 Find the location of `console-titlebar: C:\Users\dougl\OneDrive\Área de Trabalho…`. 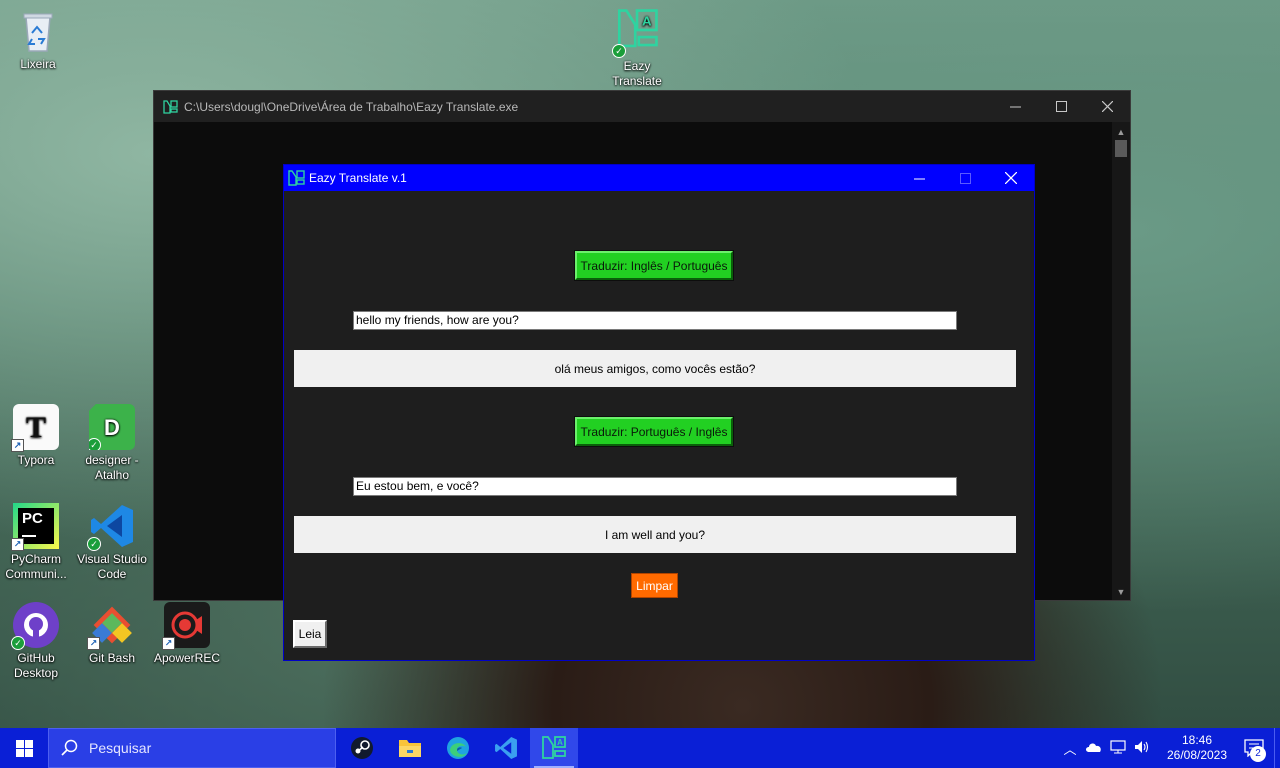

console-titlebar: C:\Users\dougl\OneDrive\Área de Trabalho… is located at coordinates (642, 106).